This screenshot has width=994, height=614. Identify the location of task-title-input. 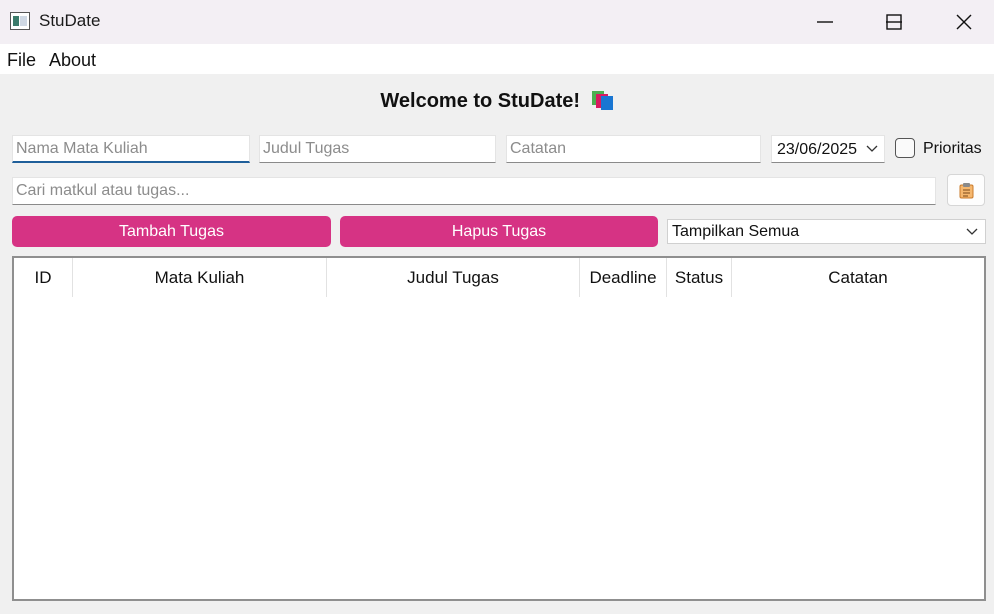
(377, 149).